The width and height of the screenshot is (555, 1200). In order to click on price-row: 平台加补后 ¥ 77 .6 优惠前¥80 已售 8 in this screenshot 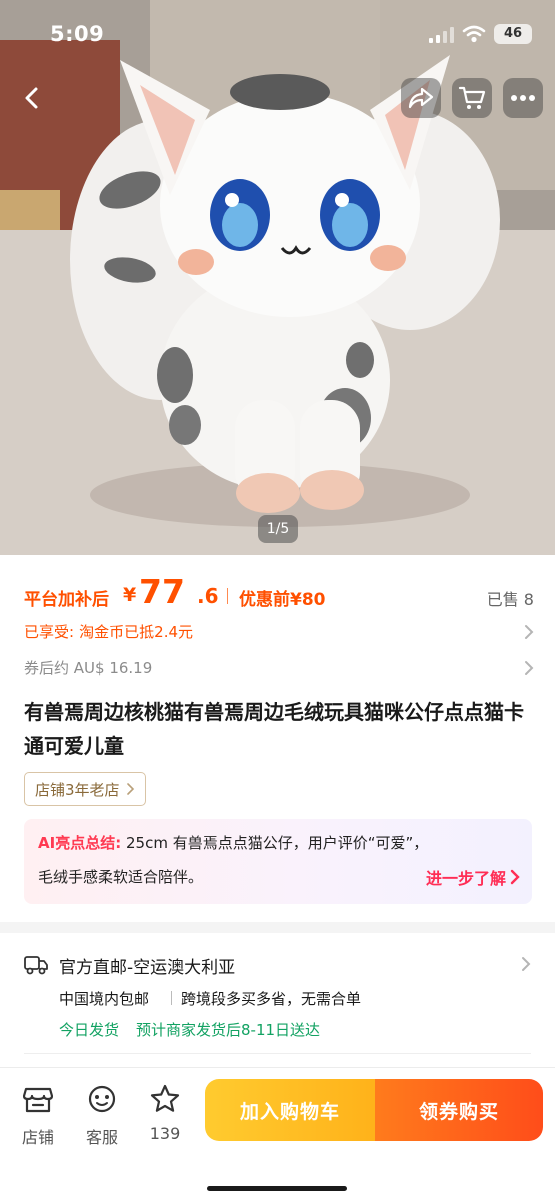, I will do `click(279, 592)`.